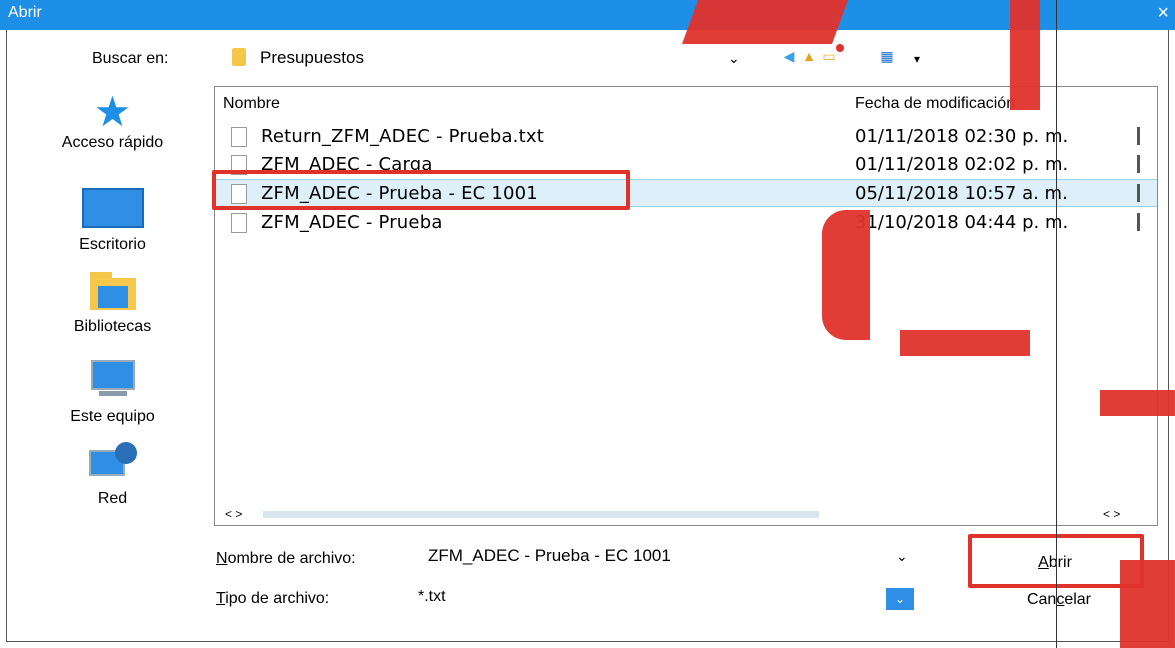 This screenshot has height=648, width=1175. I want to click on place-network: Red, so click(112, 475).